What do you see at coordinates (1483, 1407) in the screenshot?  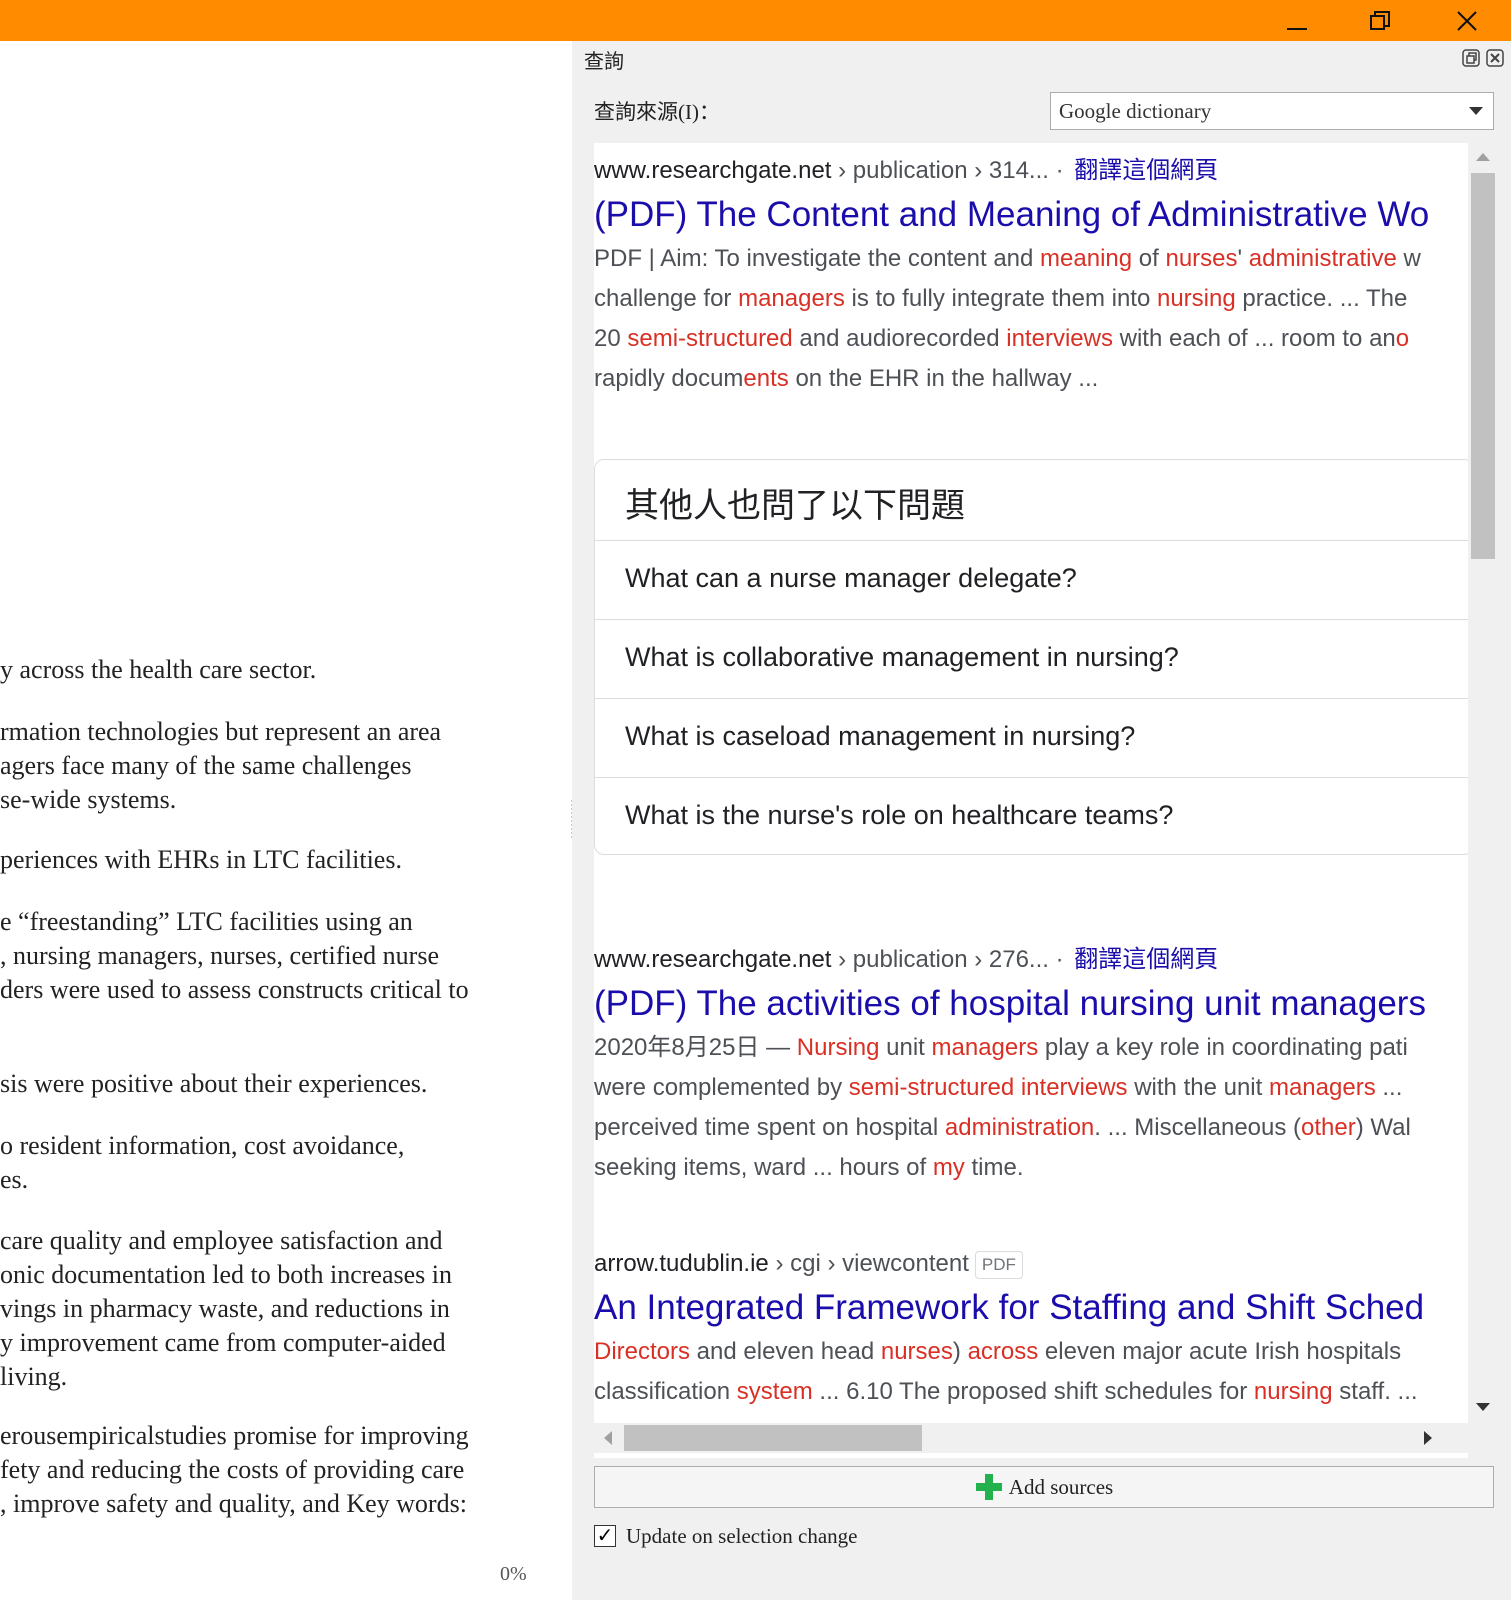 I see `scroll-down-icon` at bounding box center [1483, 1407].